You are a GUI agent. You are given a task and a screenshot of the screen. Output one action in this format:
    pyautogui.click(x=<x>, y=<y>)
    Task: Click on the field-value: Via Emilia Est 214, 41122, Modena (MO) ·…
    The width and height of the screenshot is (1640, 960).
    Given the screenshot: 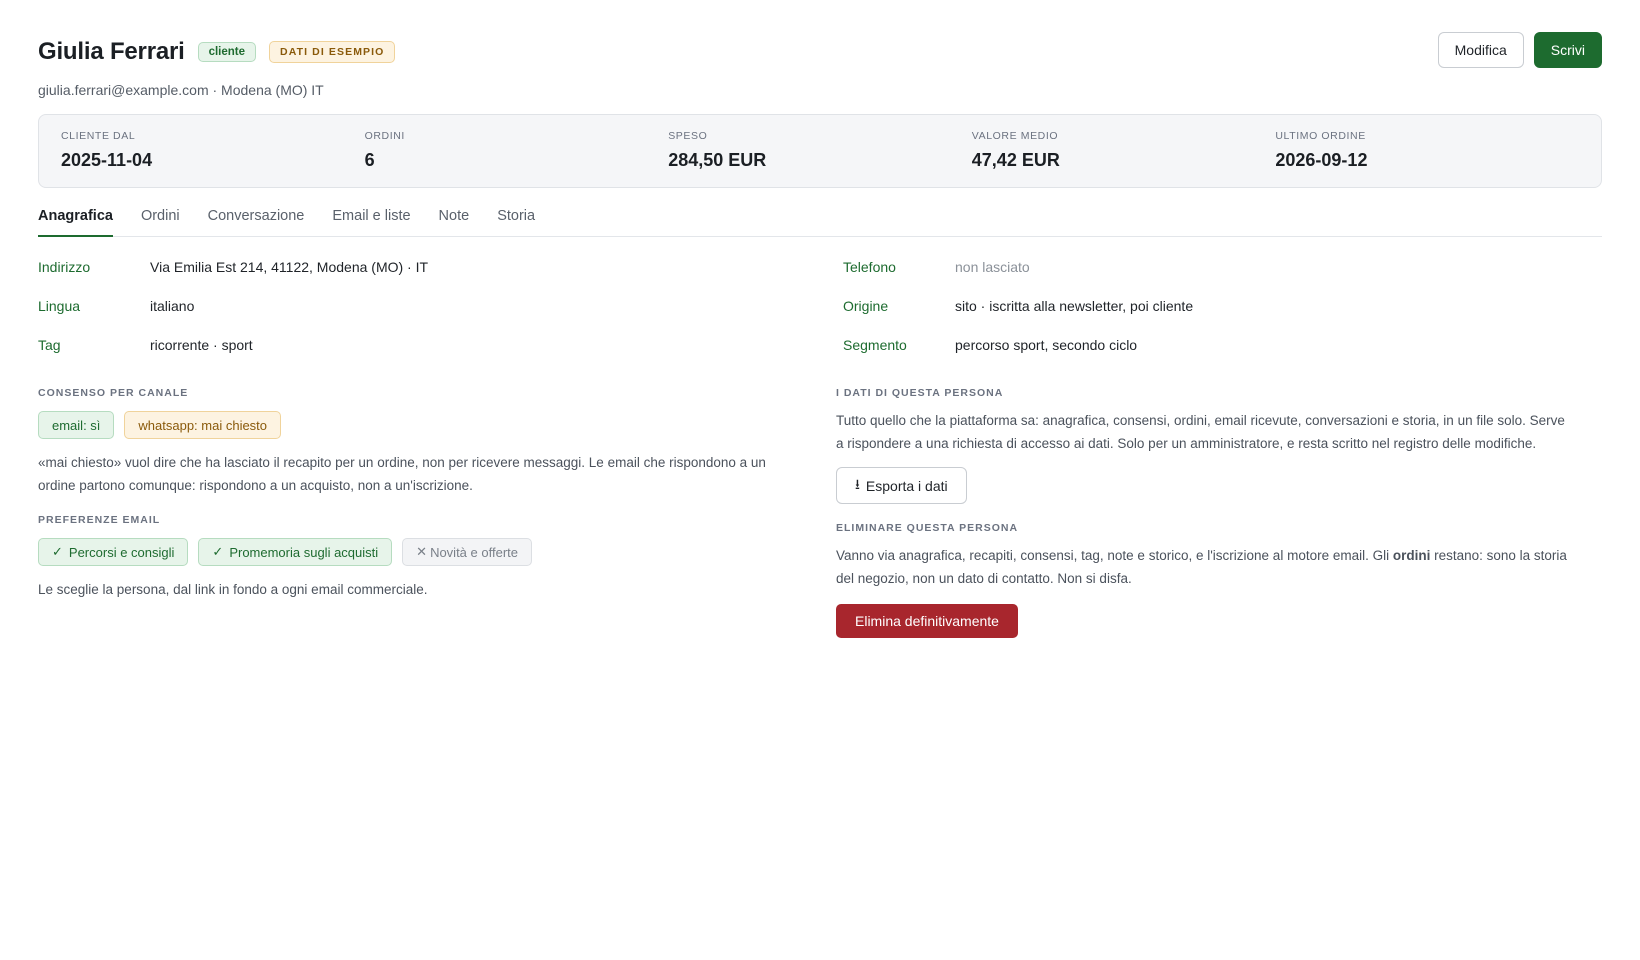 What is the action you would take?
    pyautogui.click(x=289, y=266)
    